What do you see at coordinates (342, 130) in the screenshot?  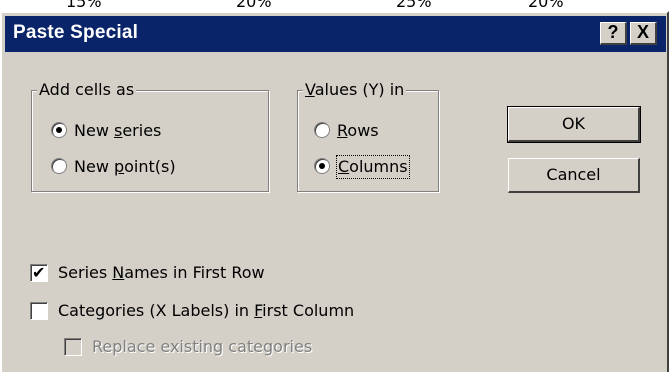 I see `accel-key: R` at bounding box center [342, 130].